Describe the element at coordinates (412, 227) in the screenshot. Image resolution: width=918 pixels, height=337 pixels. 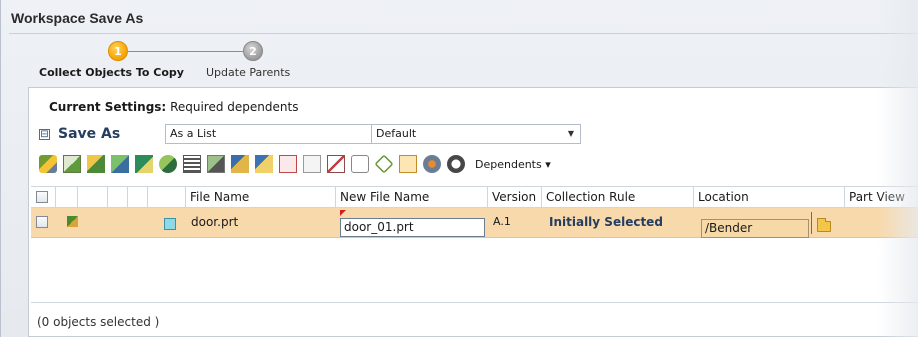
I see `new-file-name-input: door_01.prt` at that location.